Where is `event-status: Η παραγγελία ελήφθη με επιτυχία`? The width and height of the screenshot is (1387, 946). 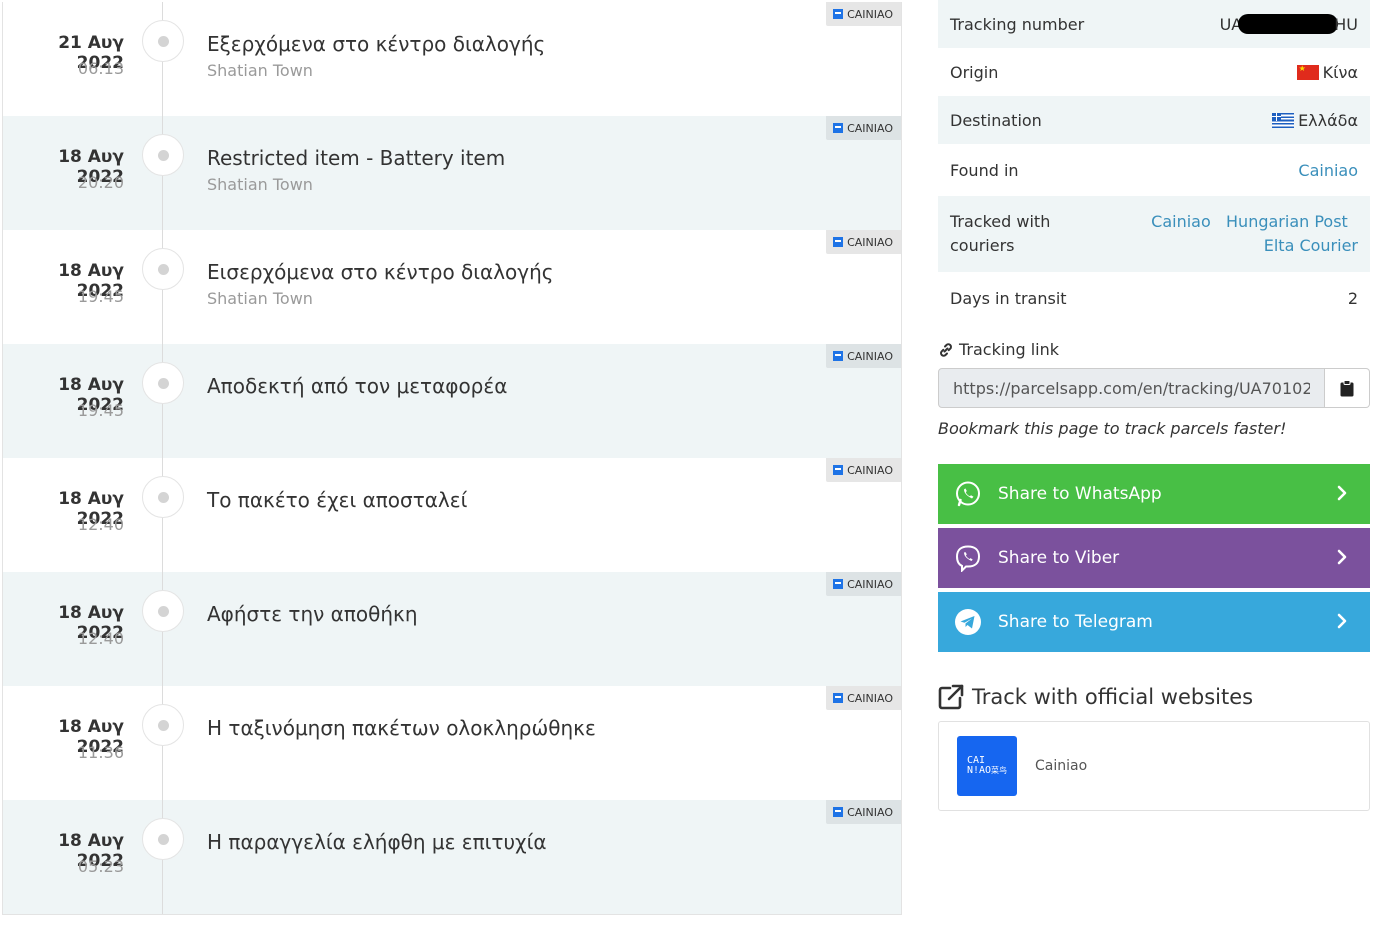 event-status: Η παραγγελία ελήφθη με επιτυχία is located at coordinates (377, 842).